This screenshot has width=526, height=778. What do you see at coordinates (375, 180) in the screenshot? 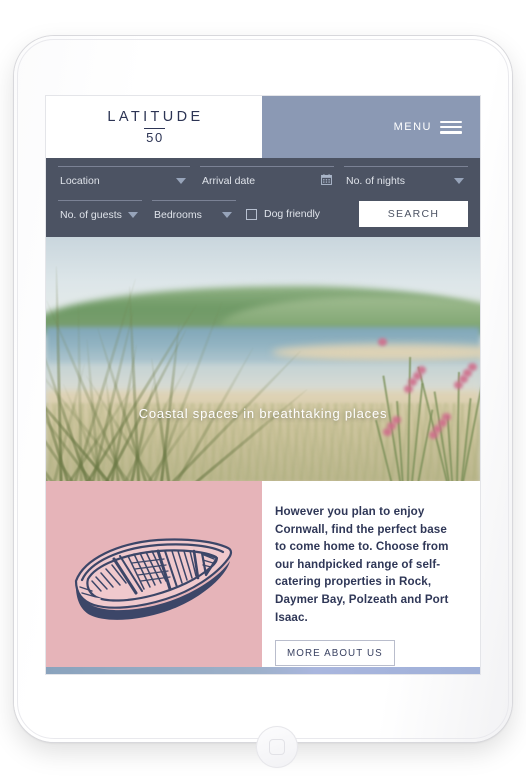
I see `nights-placeholder: No. of nights` at bounding box center [375, 180].